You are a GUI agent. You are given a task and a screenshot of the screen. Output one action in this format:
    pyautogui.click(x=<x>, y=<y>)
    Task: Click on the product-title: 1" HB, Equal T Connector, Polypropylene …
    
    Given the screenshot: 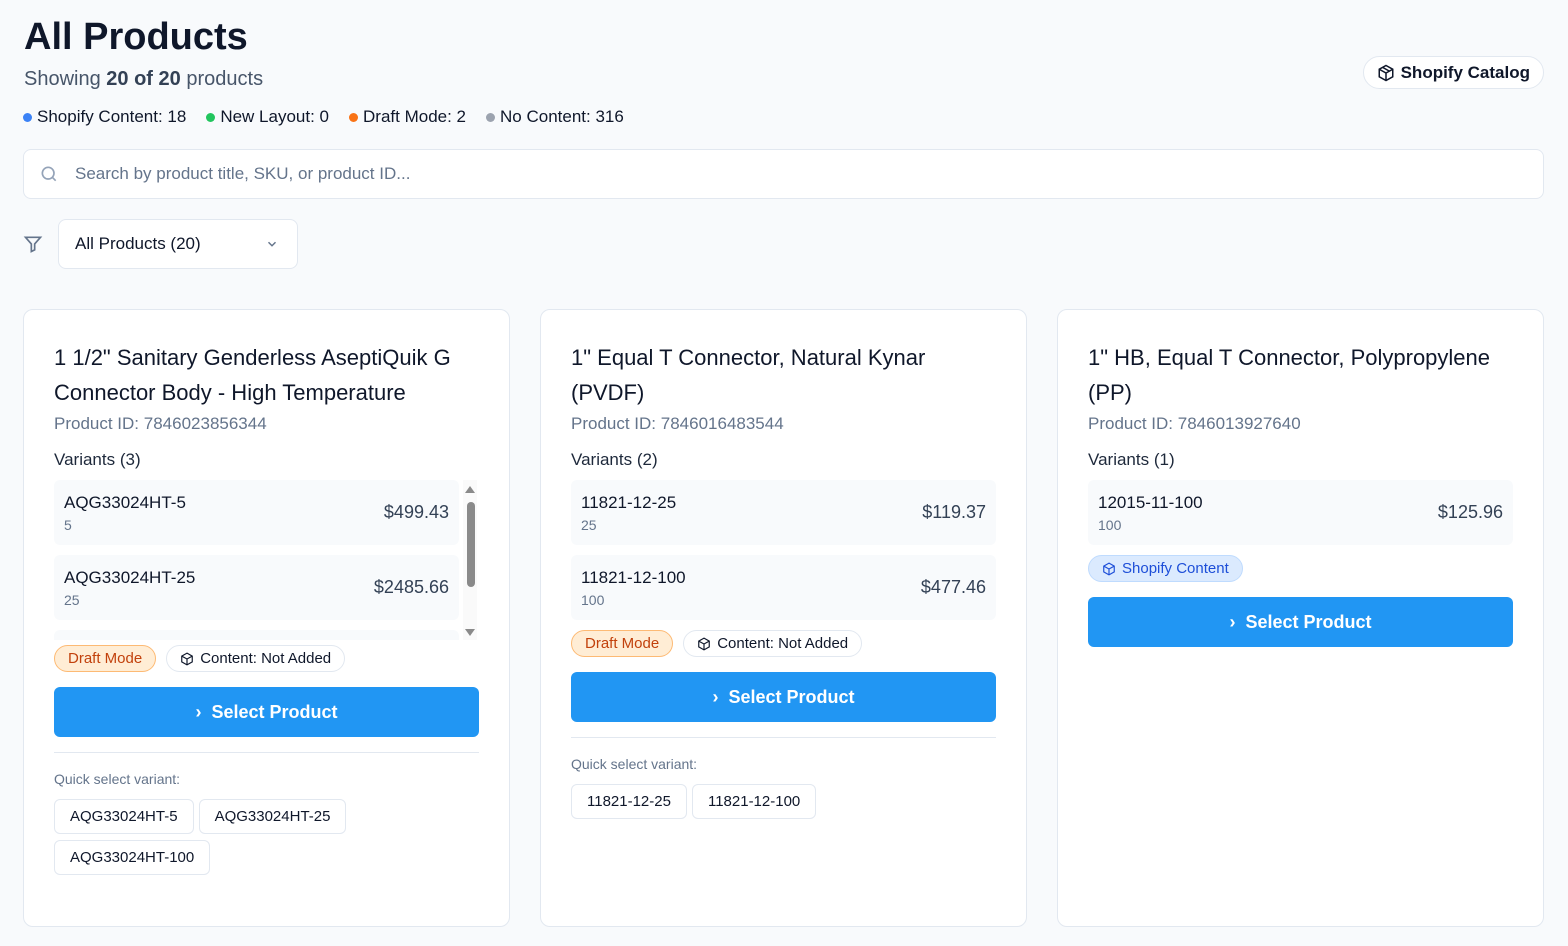 What is the action you would take?
    pyautogui.click(x=1289, y=375)
    